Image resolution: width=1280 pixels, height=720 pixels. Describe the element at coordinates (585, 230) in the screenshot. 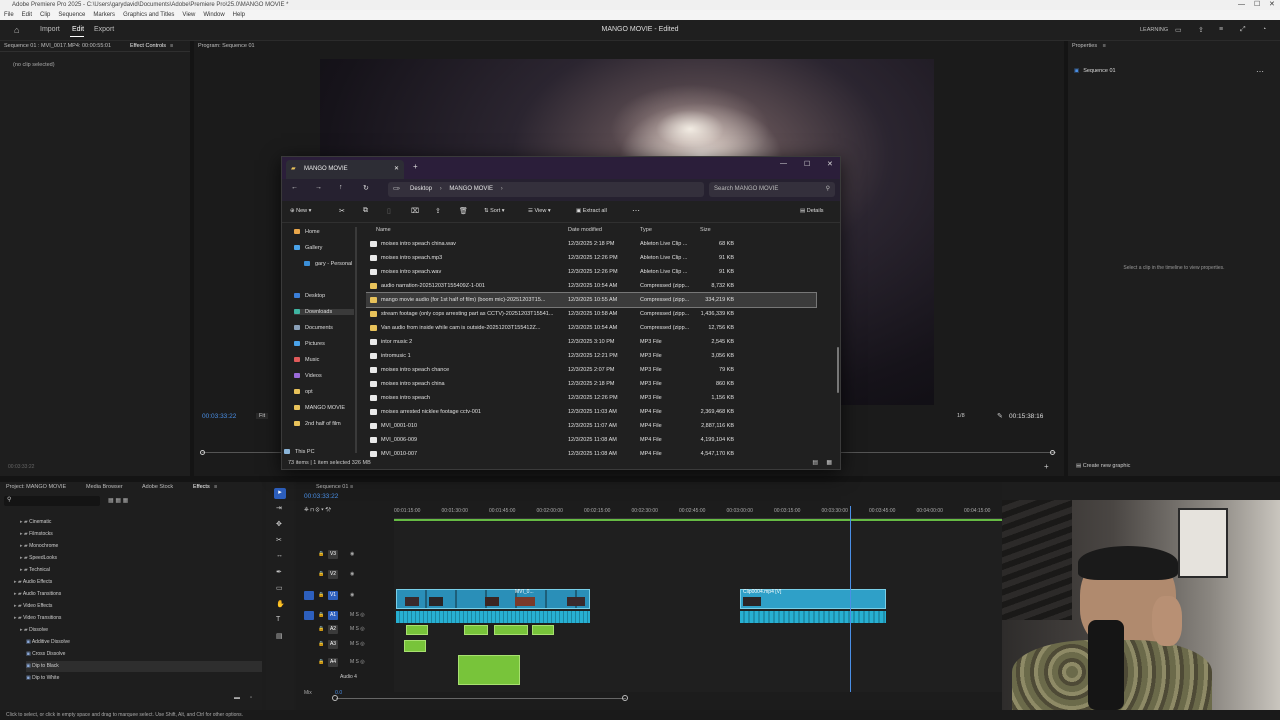

I see `col-date: Date modified` at that location.